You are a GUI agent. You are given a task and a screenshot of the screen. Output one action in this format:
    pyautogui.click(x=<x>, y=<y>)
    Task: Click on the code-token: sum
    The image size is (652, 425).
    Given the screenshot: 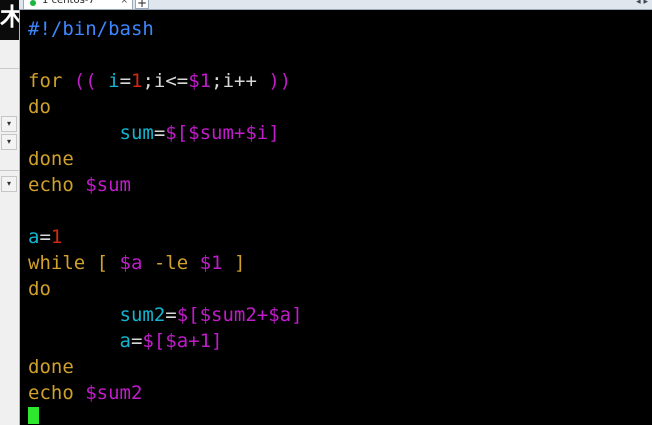 What is the action you would take?
    pyautogui.click(x=91, y=133)
    